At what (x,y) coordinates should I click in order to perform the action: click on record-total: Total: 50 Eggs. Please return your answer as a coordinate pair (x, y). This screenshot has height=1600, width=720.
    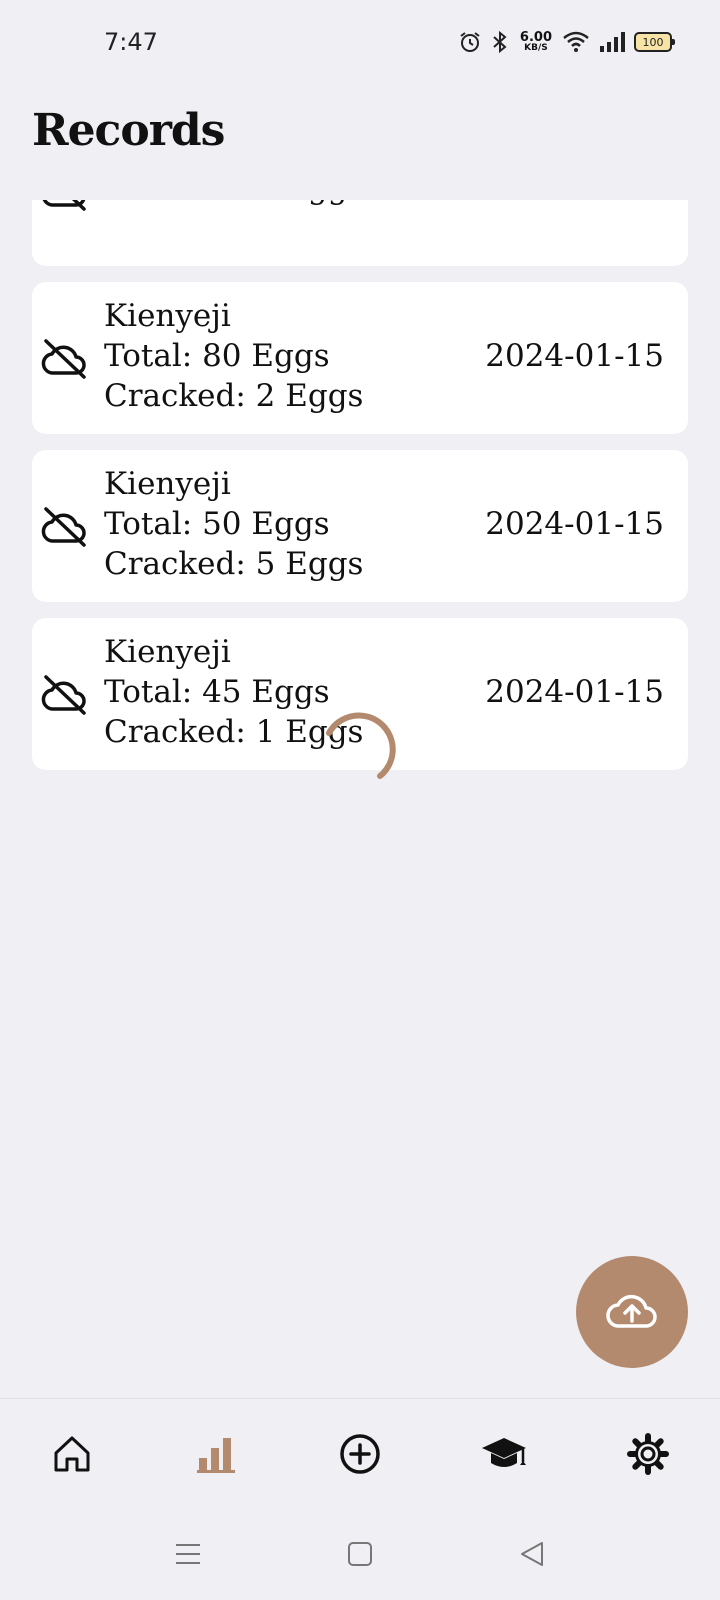
    Looking at the image, I should click on (217, 524).